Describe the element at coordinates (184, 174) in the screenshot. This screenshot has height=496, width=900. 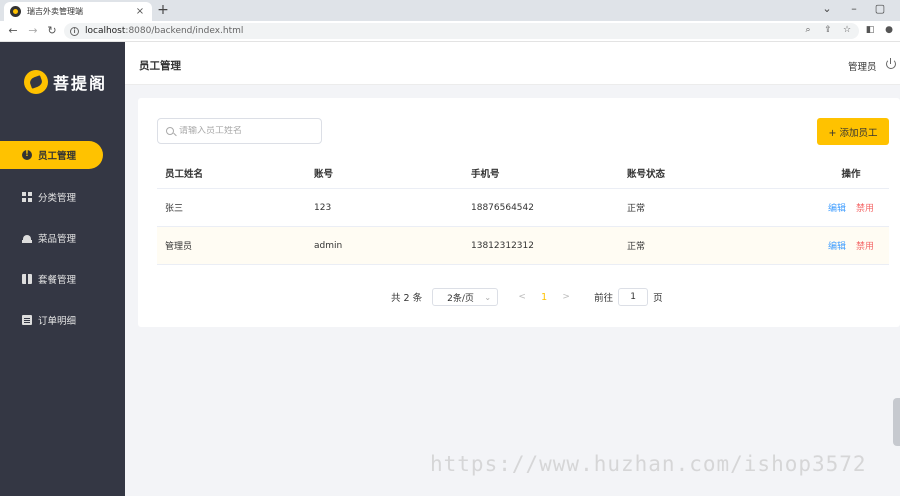
I see `column-header: 员工姓名` at that location.